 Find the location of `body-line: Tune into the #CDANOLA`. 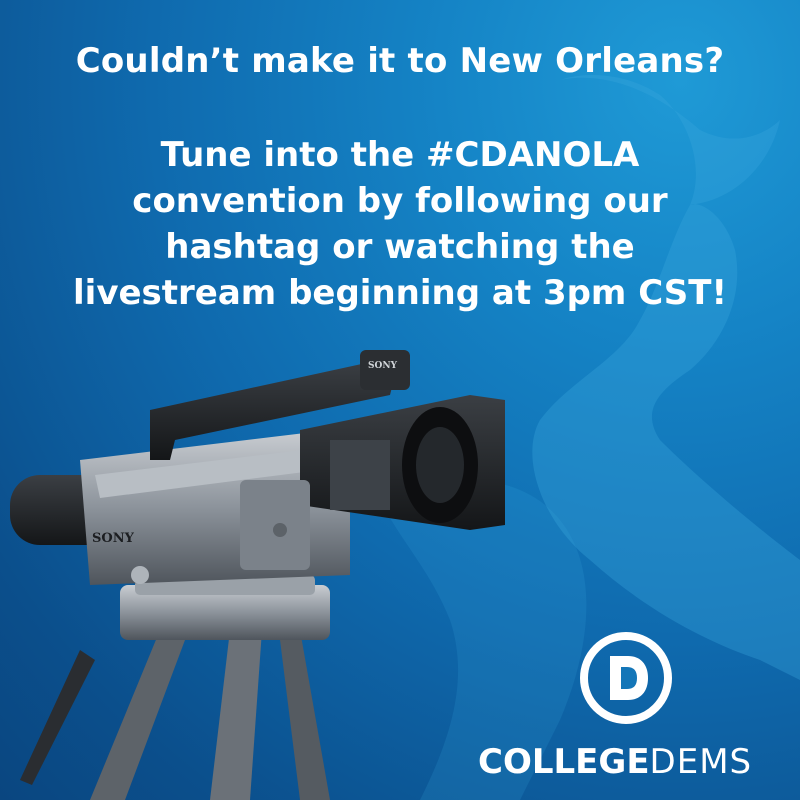

body-line: Tune into the #CDANOLA is located at coordinates (400, 155).